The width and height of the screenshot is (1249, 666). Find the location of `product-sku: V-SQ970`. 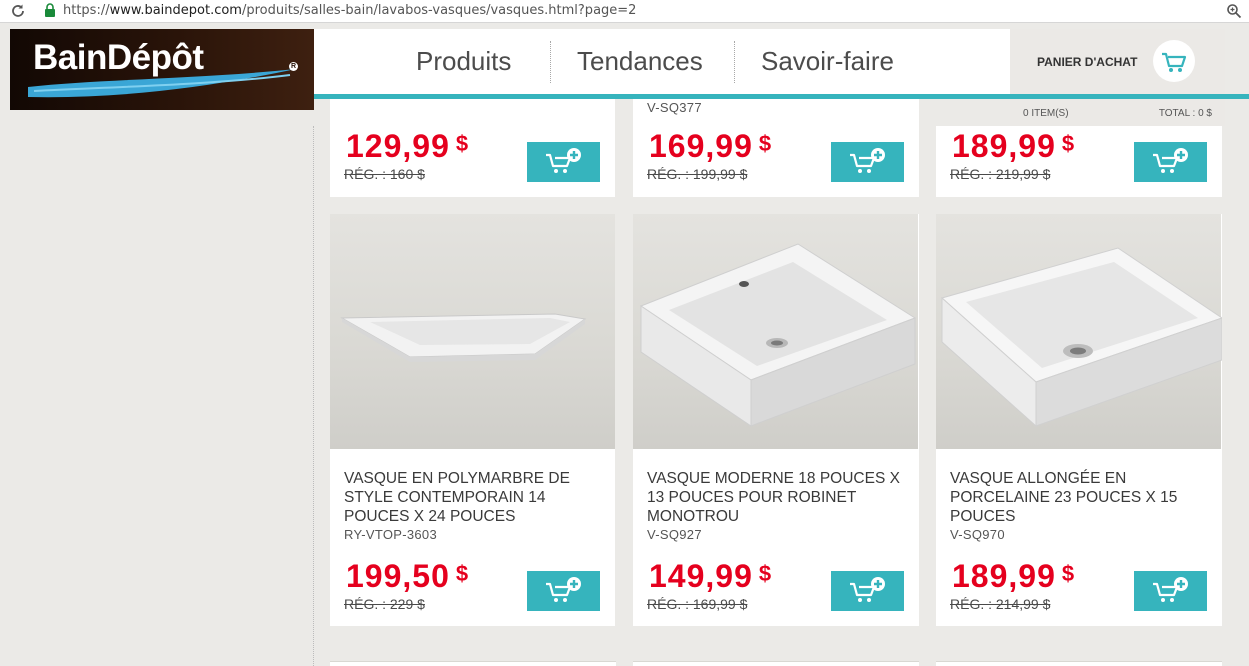

product-sku: V-SQ970 is located at coordinates (977, 534).